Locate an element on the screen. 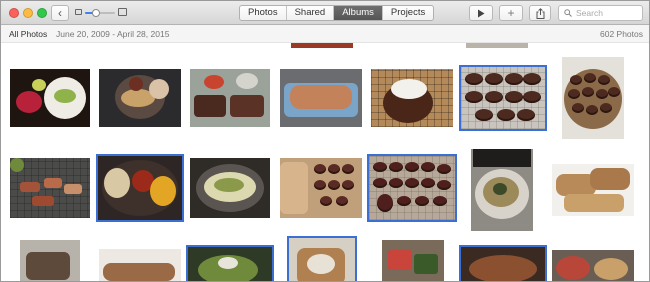 This screenshot has width=650, height=282. toolbar: ‹ Photos Shared Albums Projects + is located at coordinates (325, 13).